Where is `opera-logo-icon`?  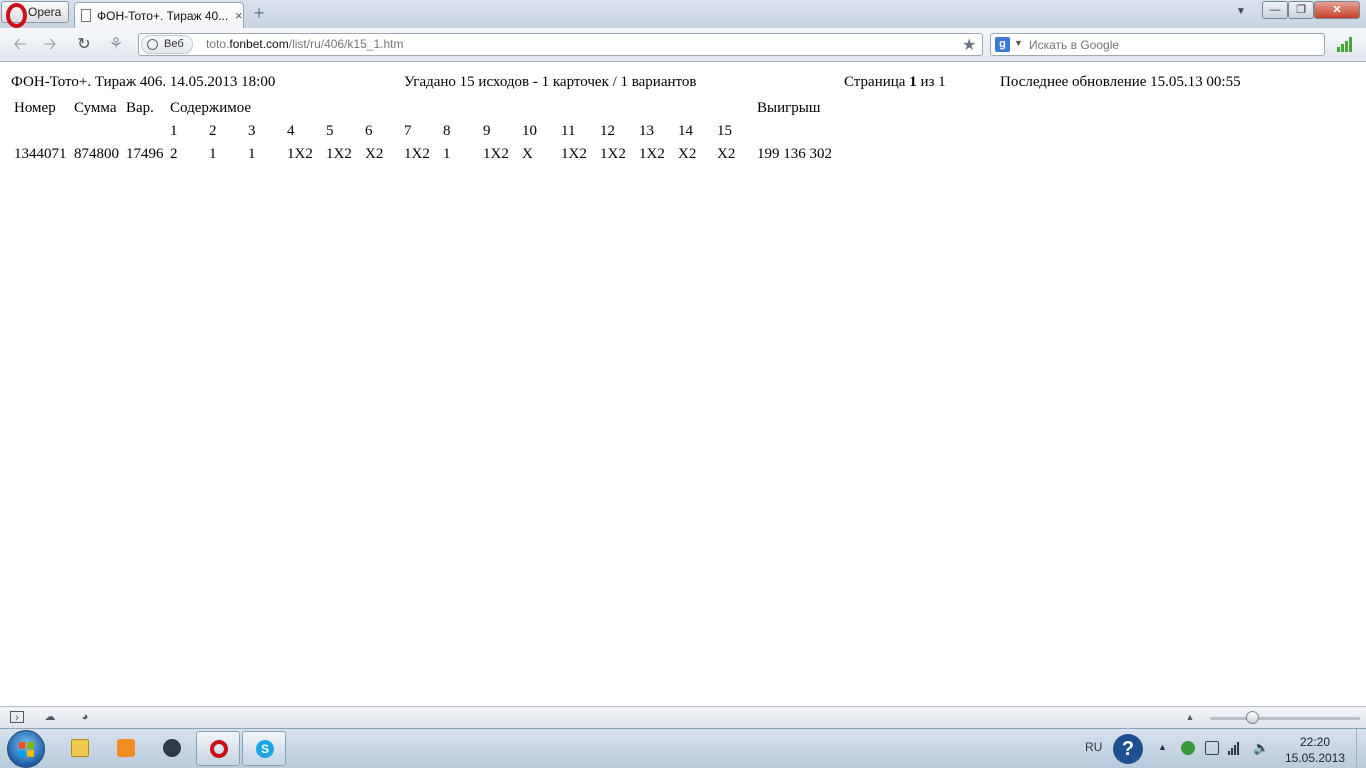
opera-logo-icon is located at coordinates (15, 15).